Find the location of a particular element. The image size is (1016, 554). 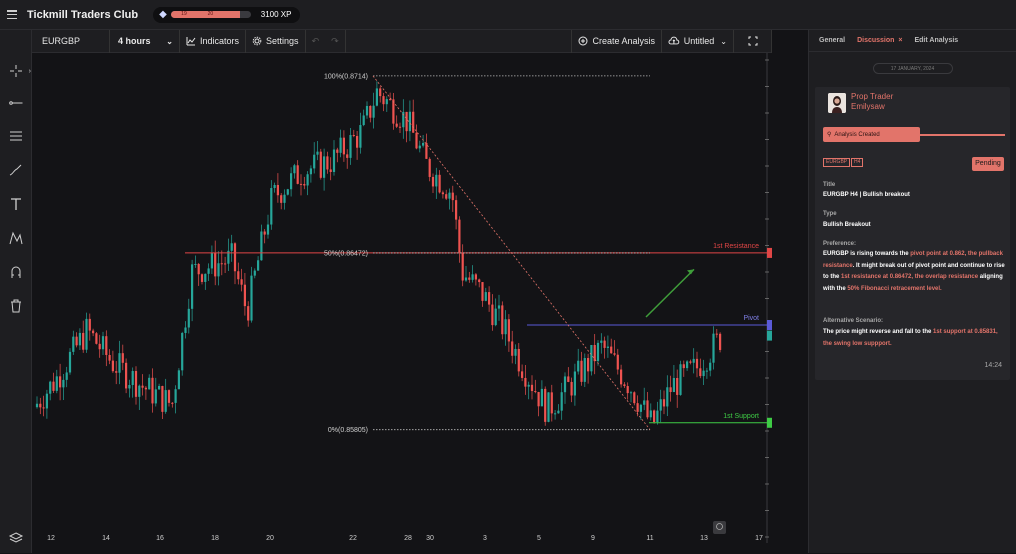

indicators-button: Indicators is located at coordinates (213, 41).